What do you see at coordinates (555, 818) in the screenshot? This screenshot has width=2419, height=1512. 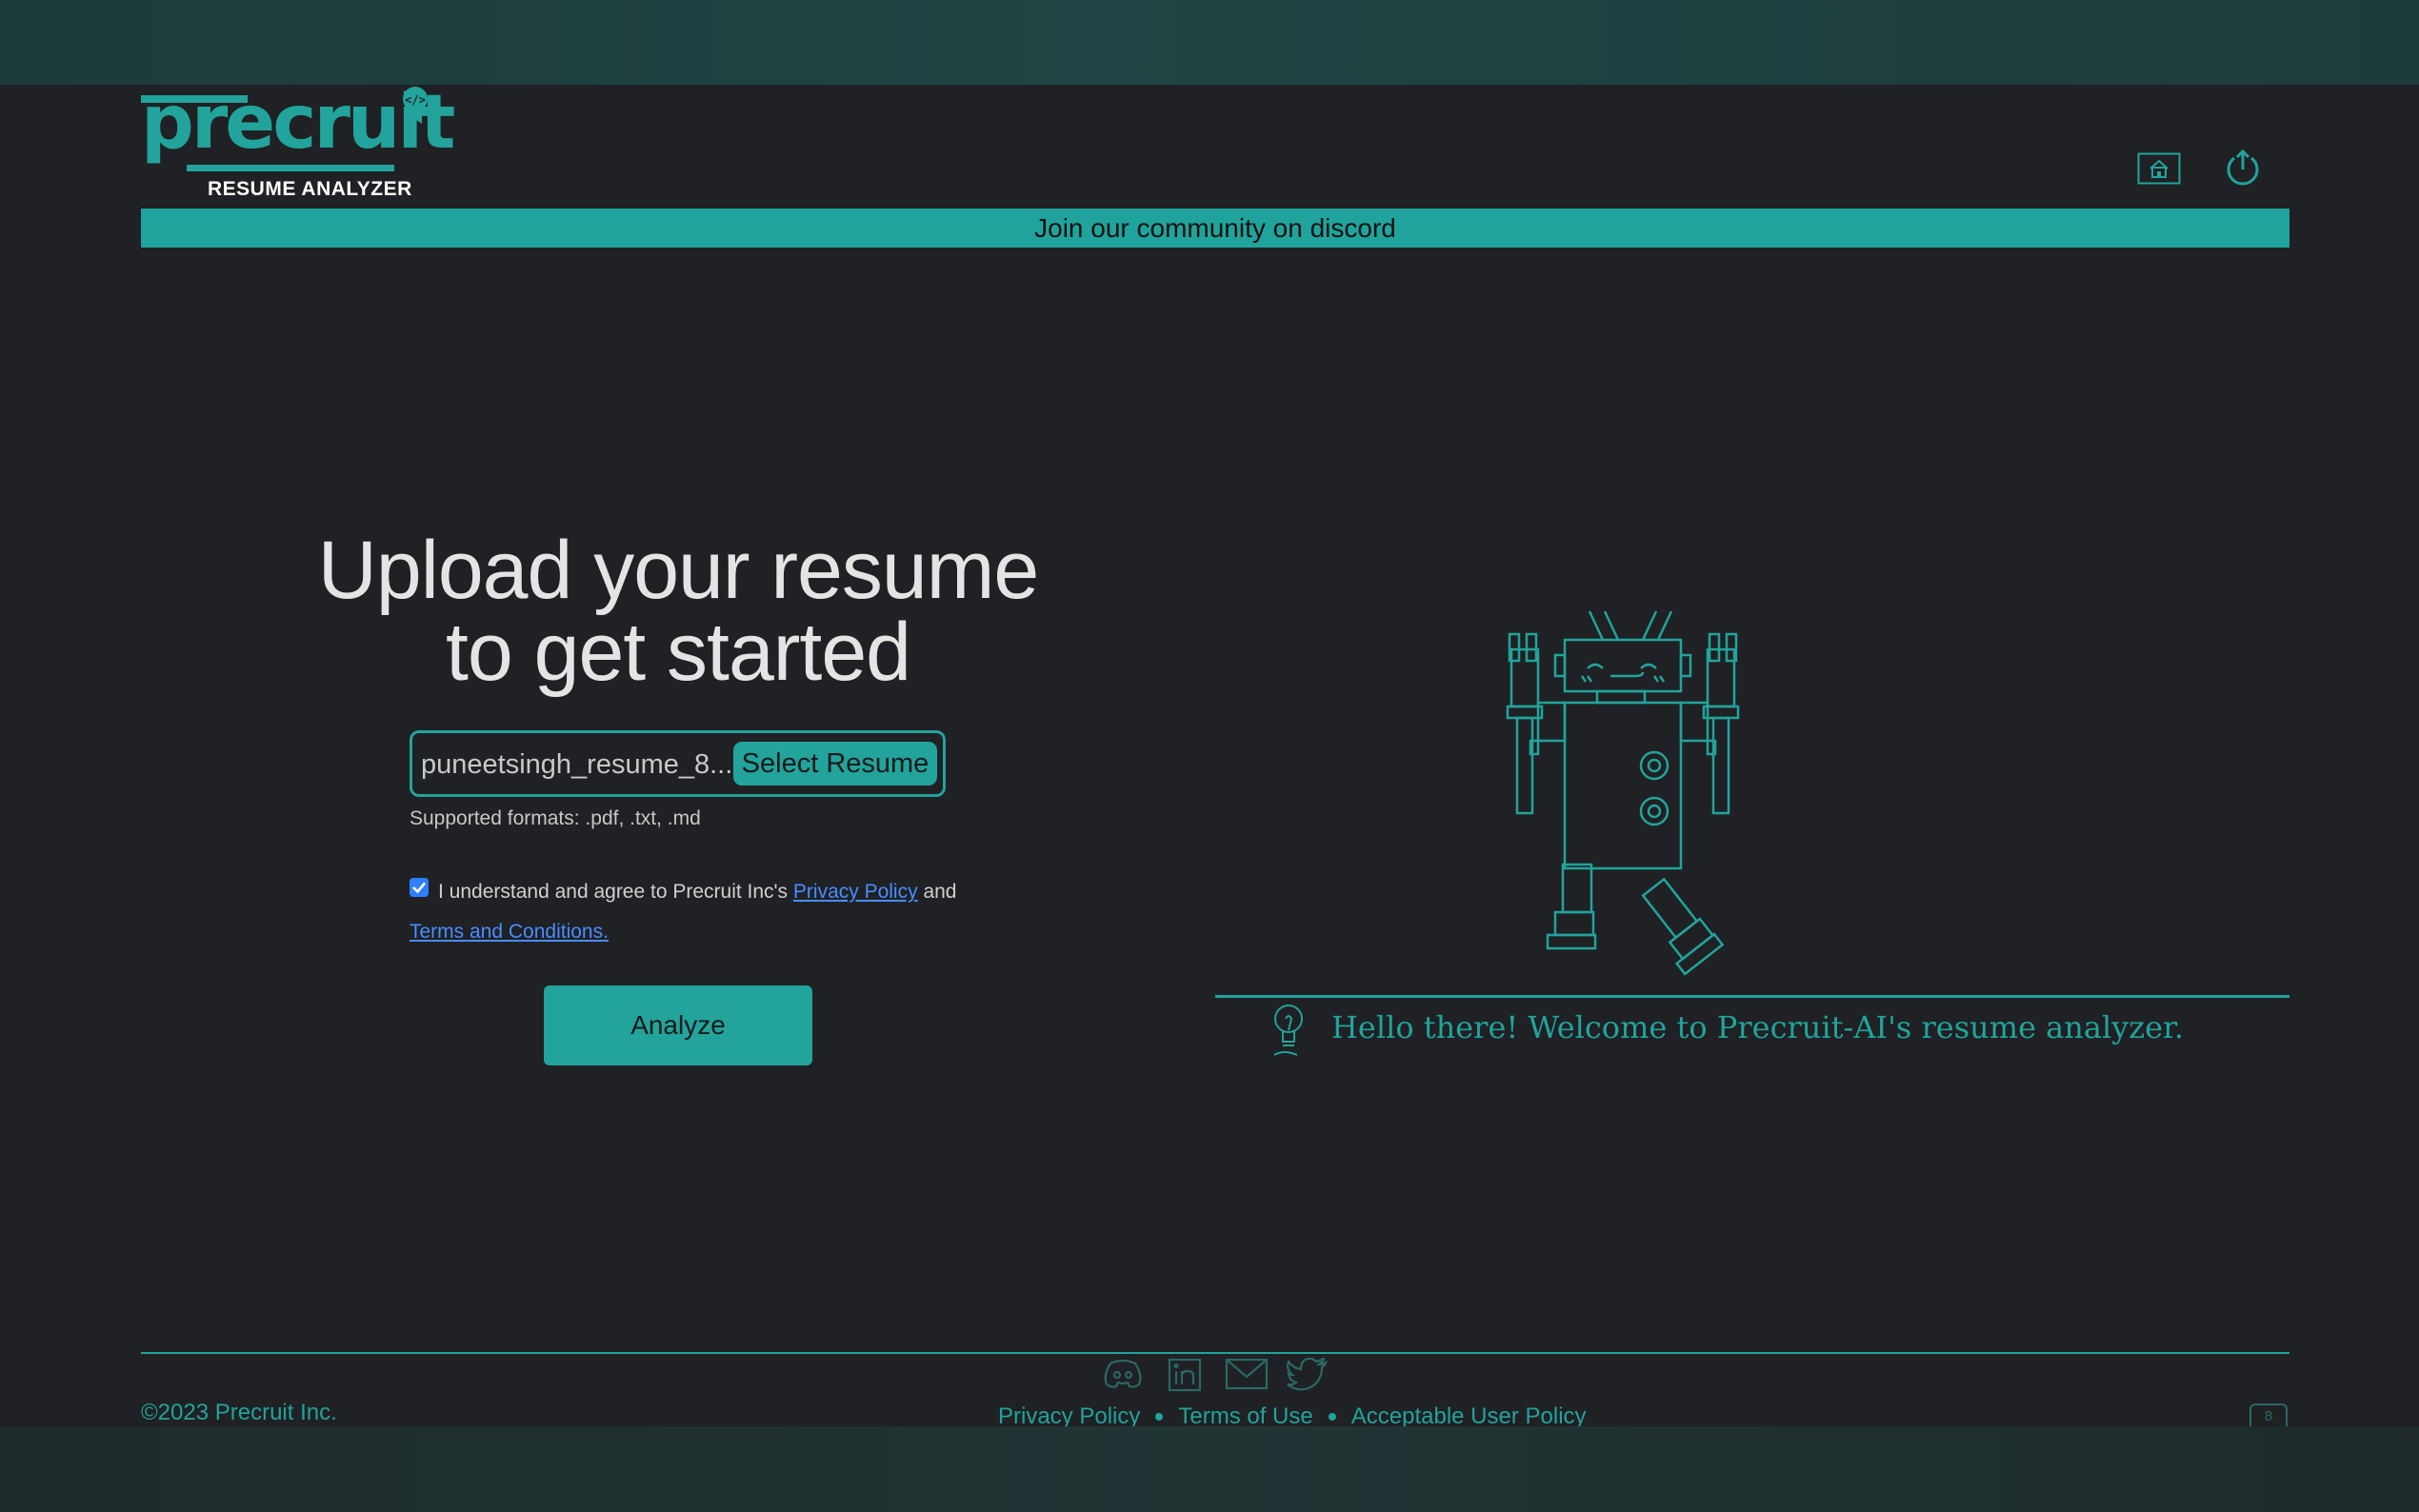 I see `supported-formats: Supported formats: .pdf, .txt, .md` at bounding box center [555, 818].